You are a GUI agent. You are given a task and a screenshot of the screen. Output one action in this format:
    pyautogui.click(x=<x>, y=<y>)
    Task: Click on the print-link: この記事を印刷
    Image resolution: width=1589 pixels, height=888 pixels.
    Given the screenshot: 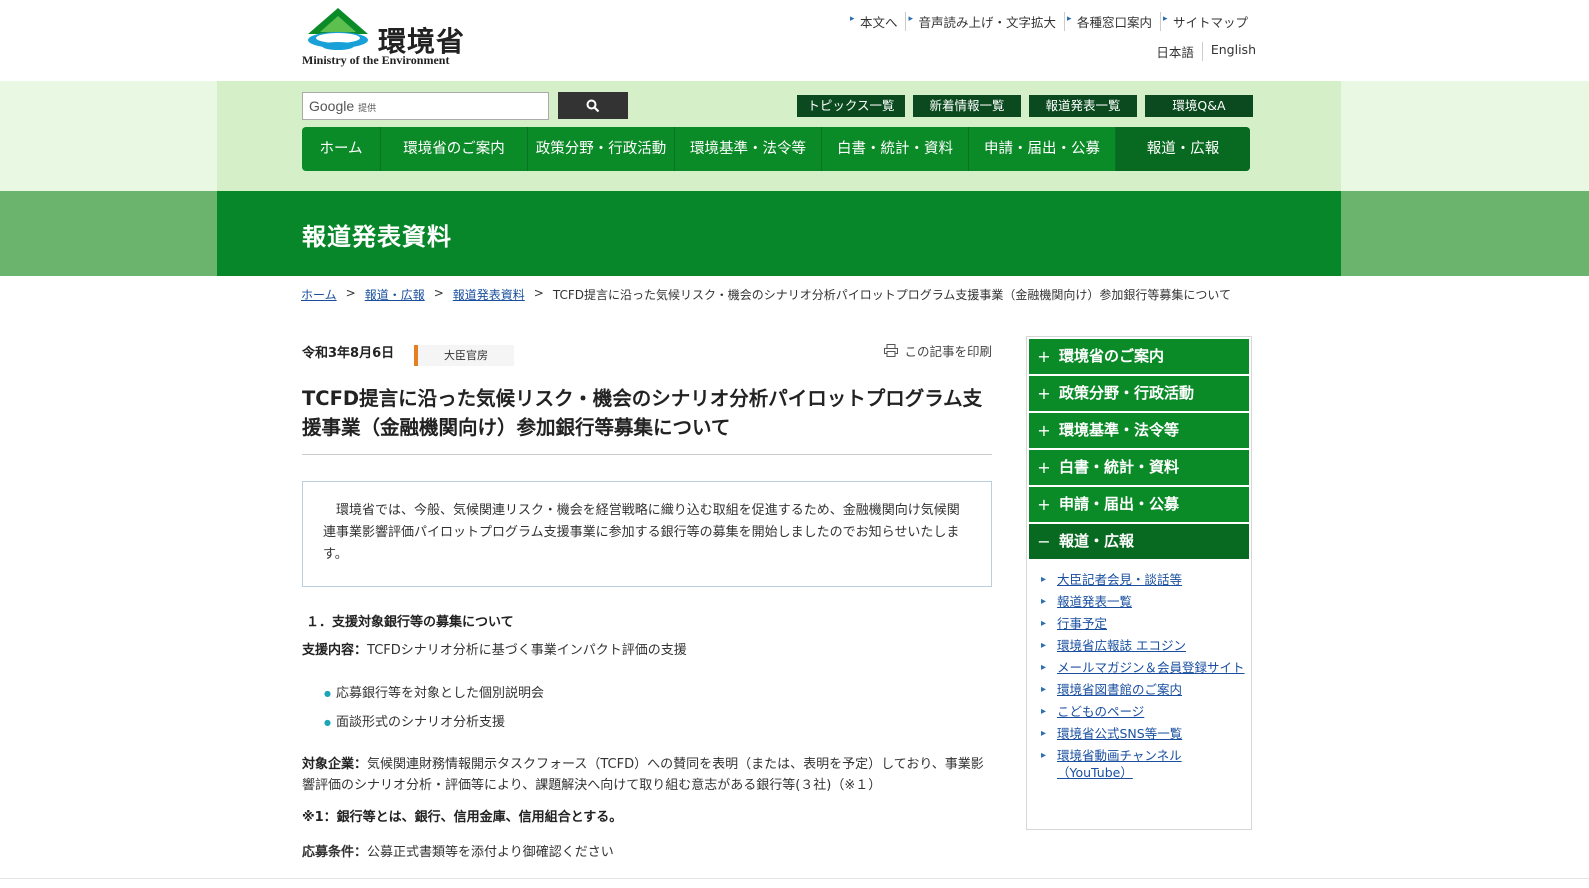 What is the action you would take?
    pyautogui.click(x=938, y=350)
    